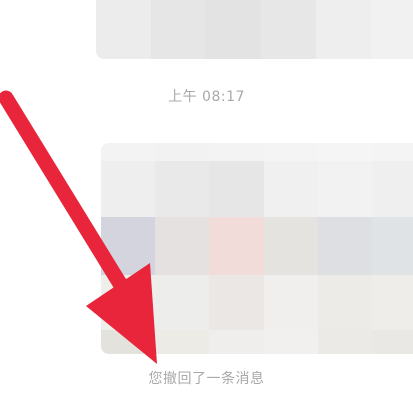 This screenshot has width=413, height=411. What do you see at coordinates (206, 97) in the screenshot?
I see `message-timestamp: 上午 08:17` at bounding box center [206, 97].